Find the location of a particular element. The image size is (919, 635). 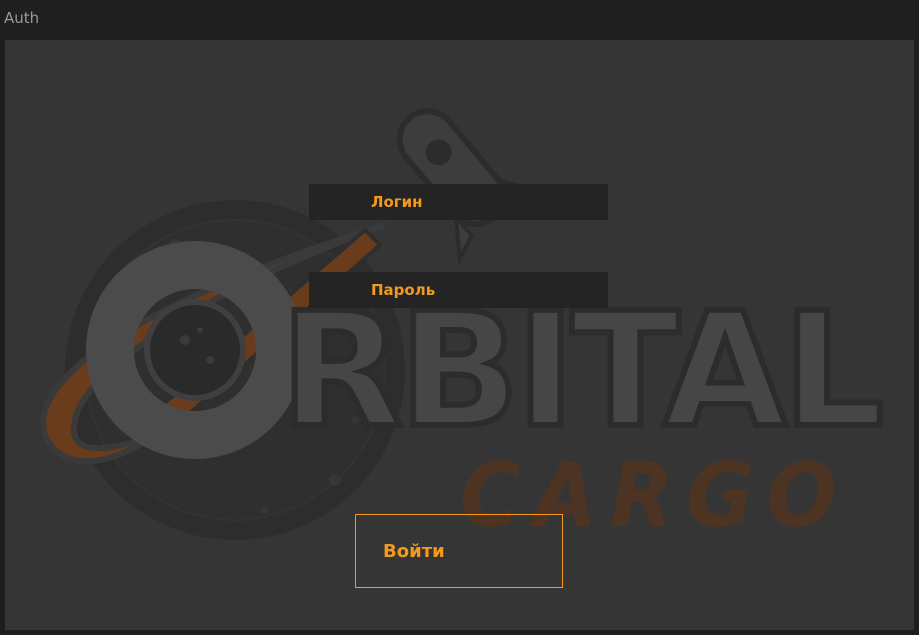

window-title: Auth is located at coordinates (22, 18).